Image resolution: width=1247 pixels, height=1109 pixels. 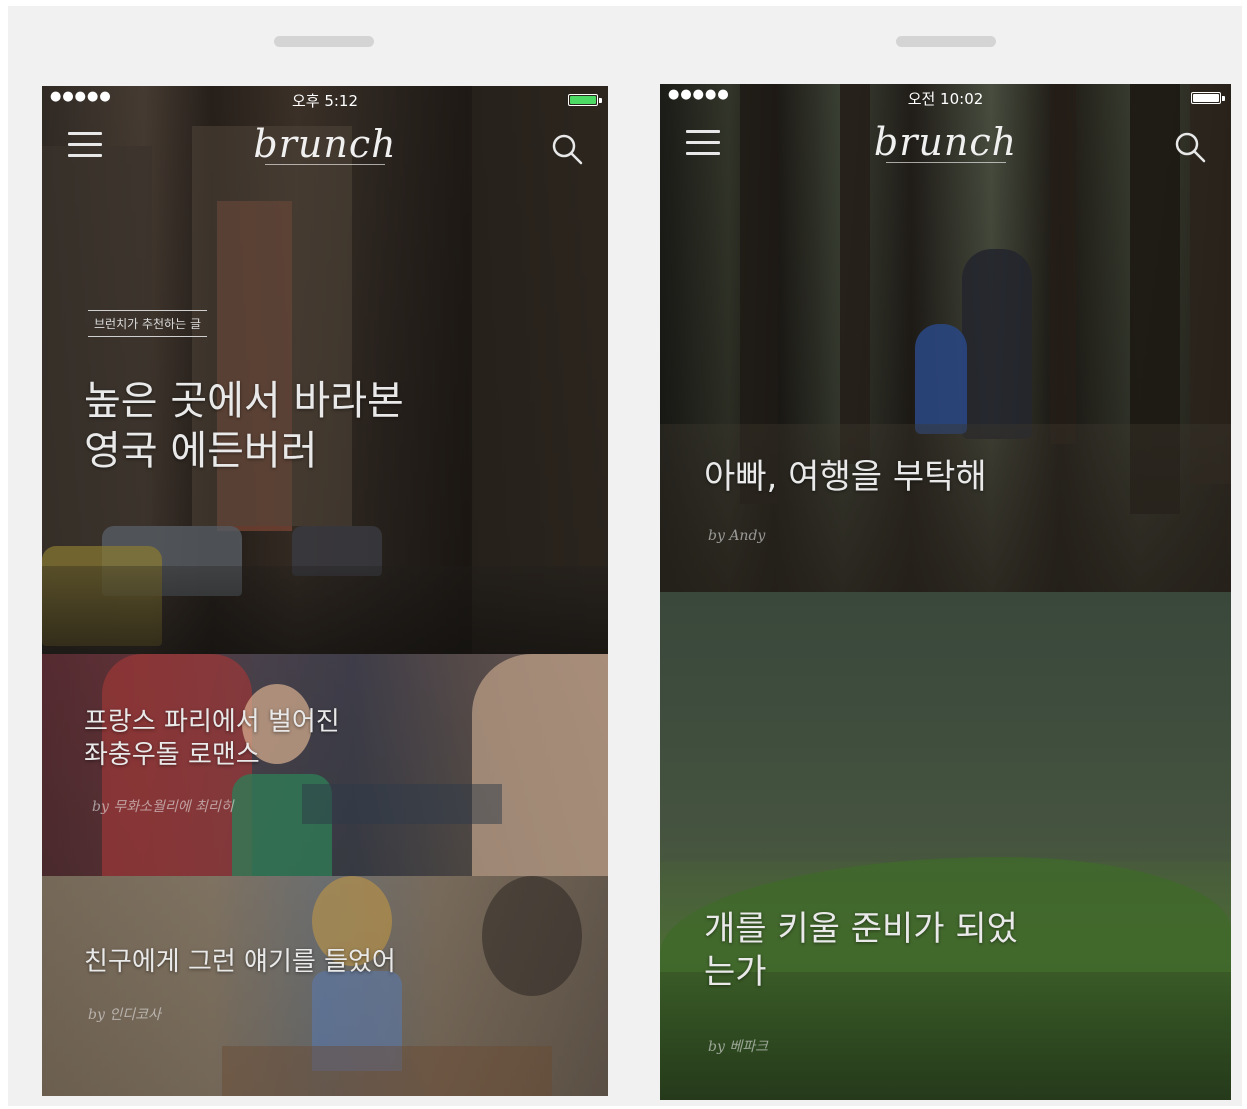 What do you see at coordinates (240, 962) in the screenshot?
I see `article-title: 친구에게 그런 얘기를 들었어` at bounding box center [240, 962].